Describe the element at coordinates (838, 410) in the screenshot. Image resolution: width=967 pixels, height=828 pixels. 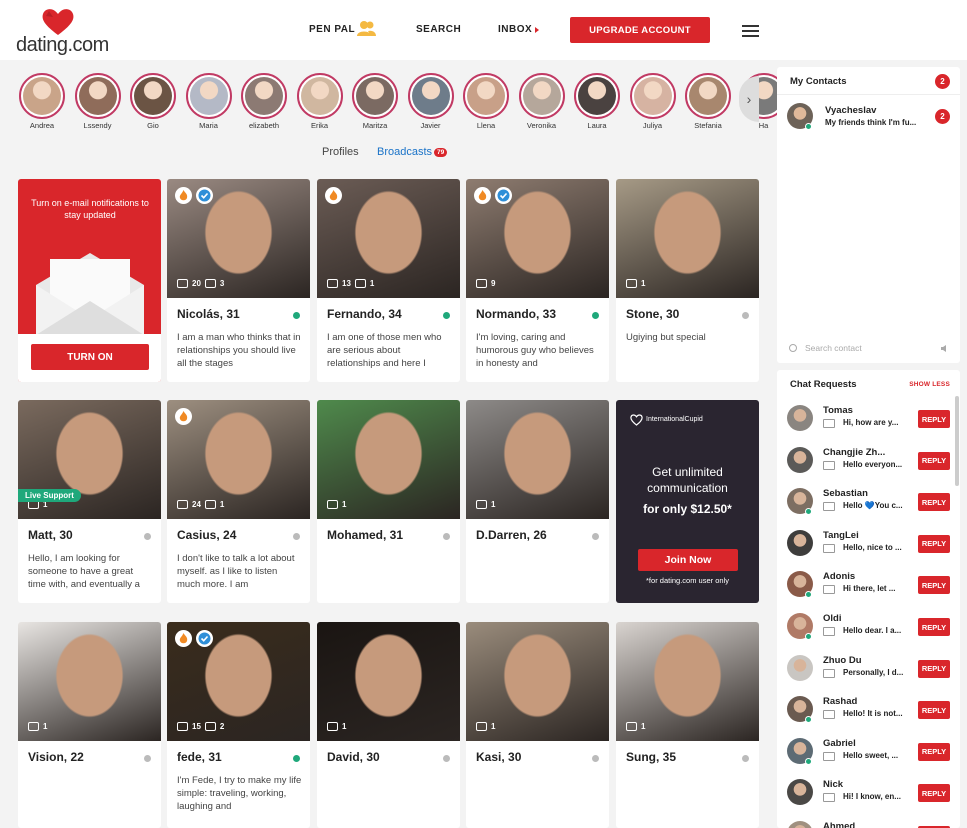
I see `request-name: Tomas` at that location.